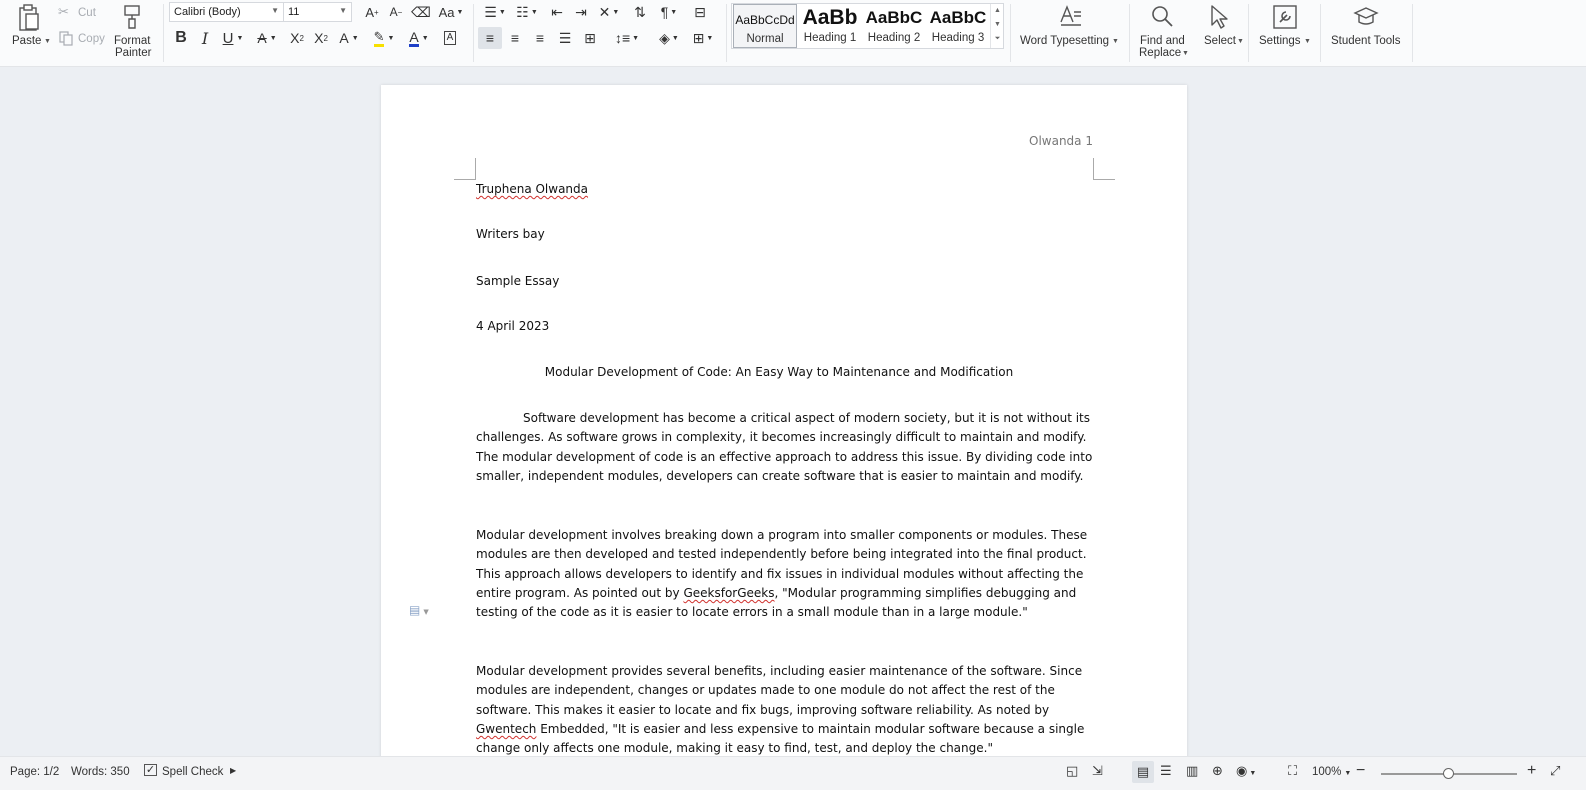 The width and height of the screenshot is (1586, 790). Describe the element at coordinates (1331, 772) in the screenshot. I see `zoom-level: 100% ▼` at that location.